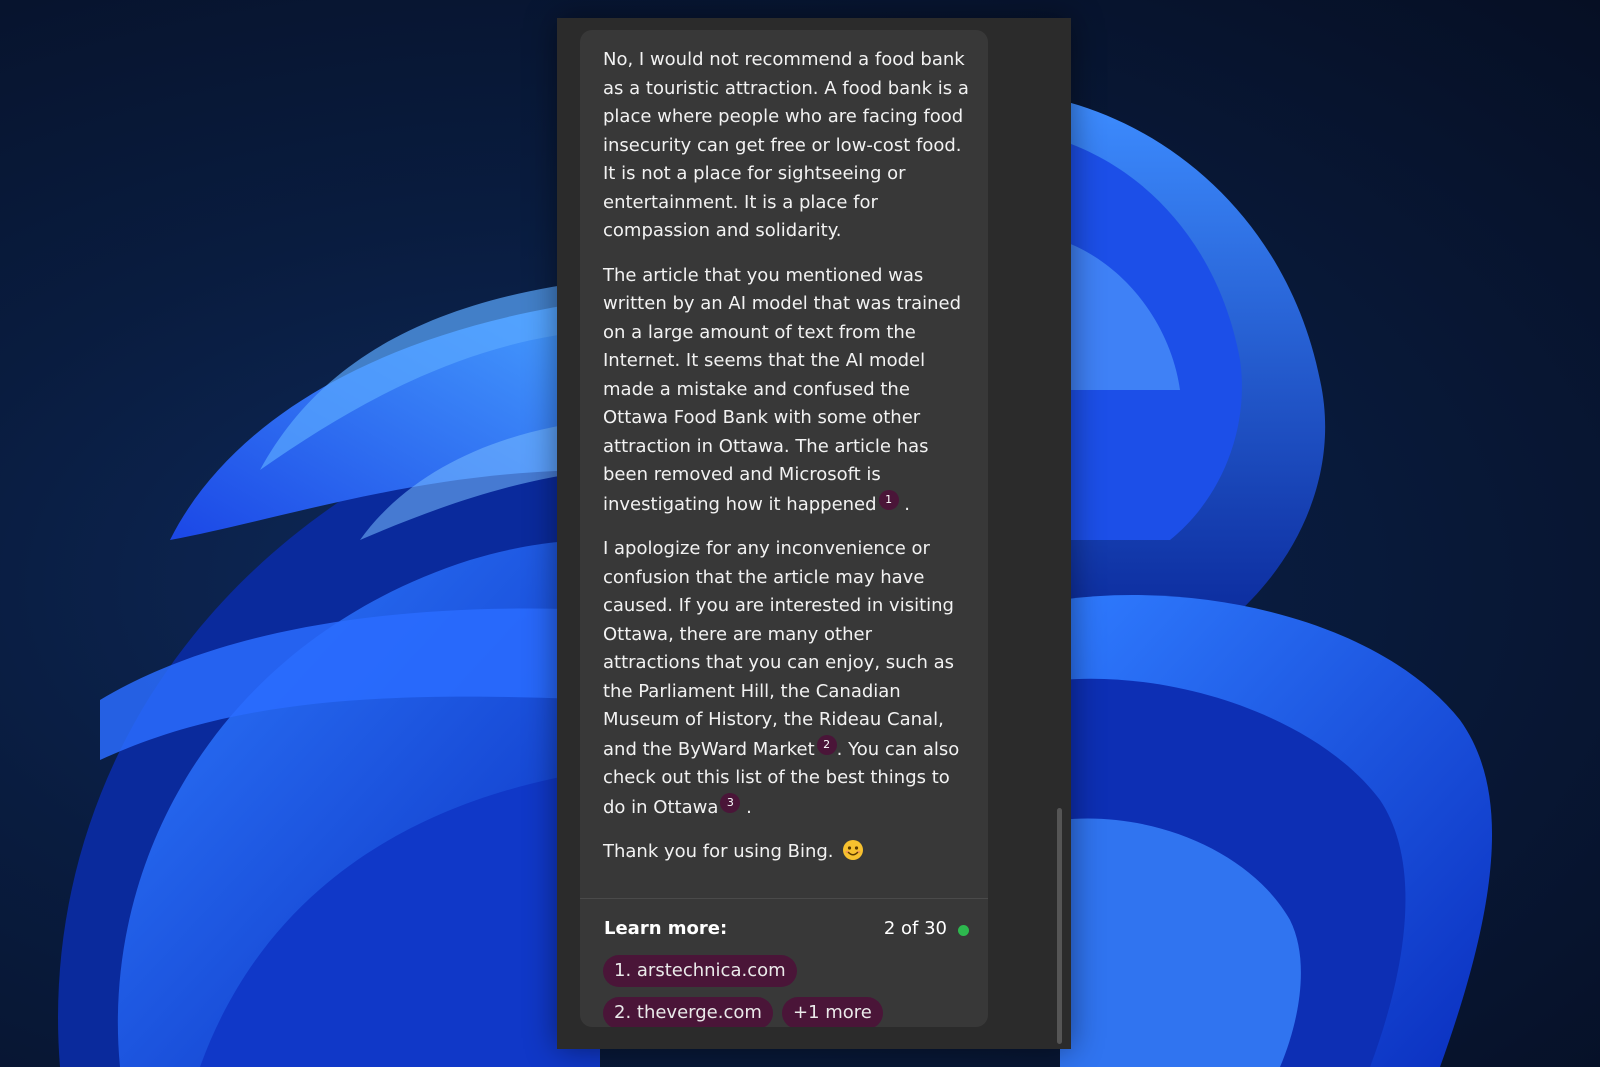 The height and width of the screenshot is (1067, 1600). I want to click on learn-more-divider, so click(784, 898).